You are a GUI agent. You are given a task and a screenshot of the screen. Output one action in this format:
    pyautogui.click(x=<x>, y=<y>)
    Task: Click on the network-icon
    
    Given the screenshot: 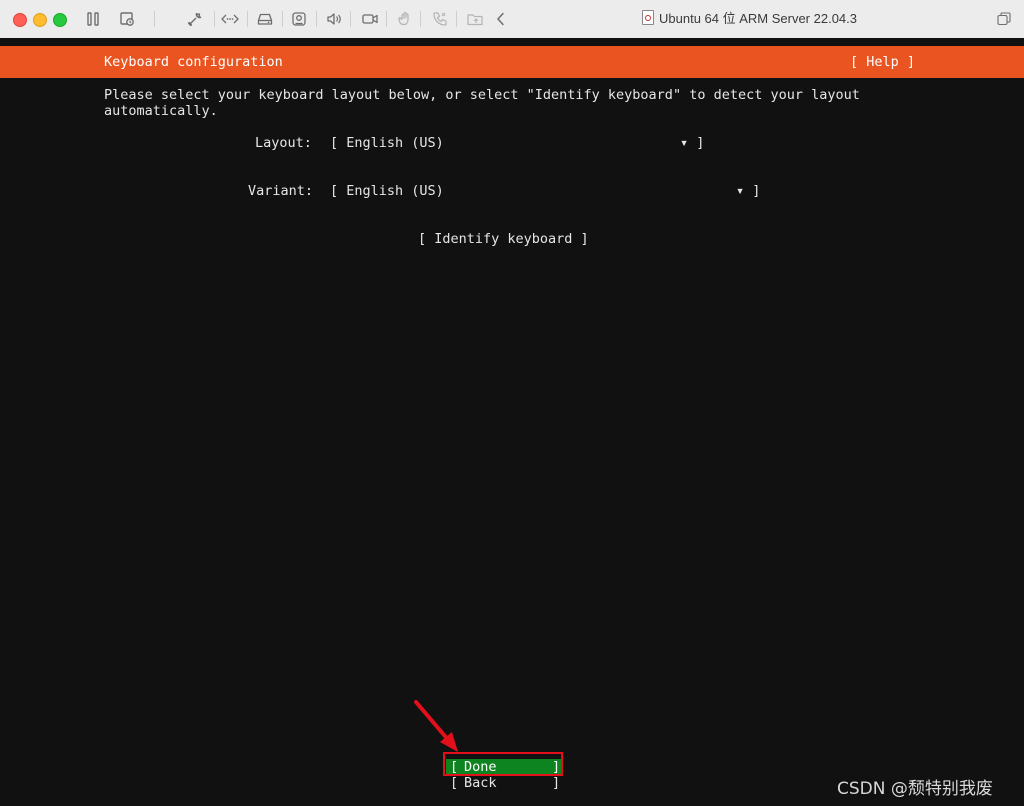 What is the action you would take?
    pyautogui.click(x=230, y=19)
    